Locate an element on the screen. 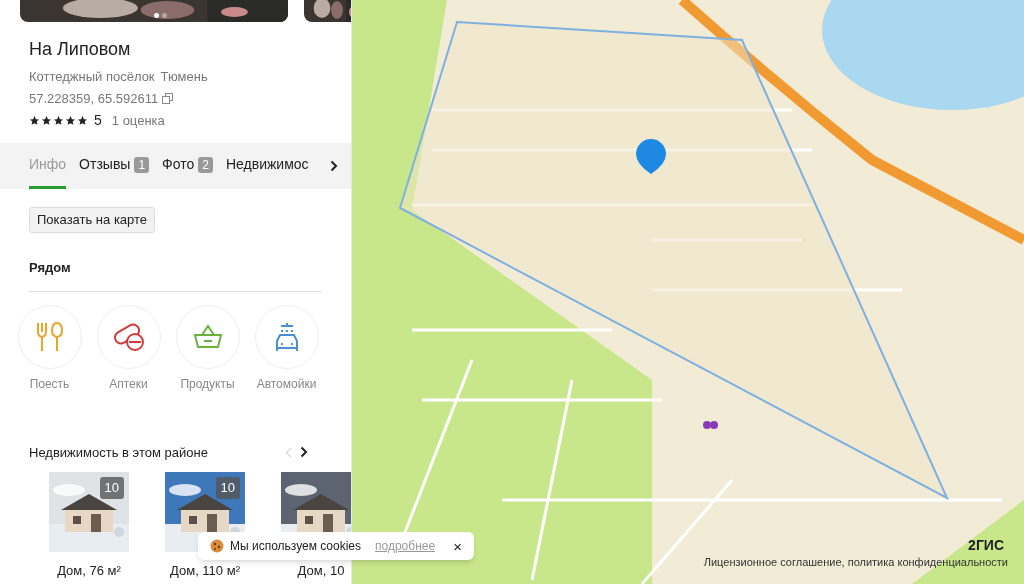  count-badge: 1 is located at coordinates (142, 164).